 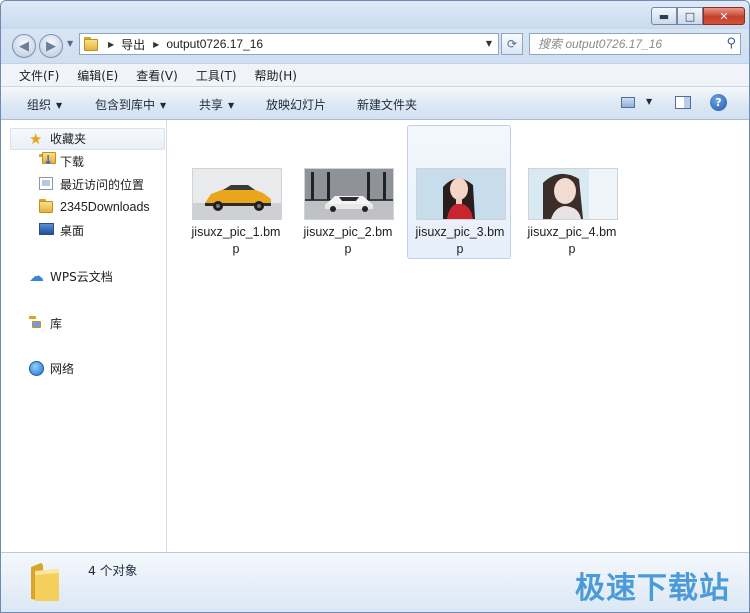 I want to click on file-item: jisuxz_pic_3.bmp, so click(x=459, y=192).